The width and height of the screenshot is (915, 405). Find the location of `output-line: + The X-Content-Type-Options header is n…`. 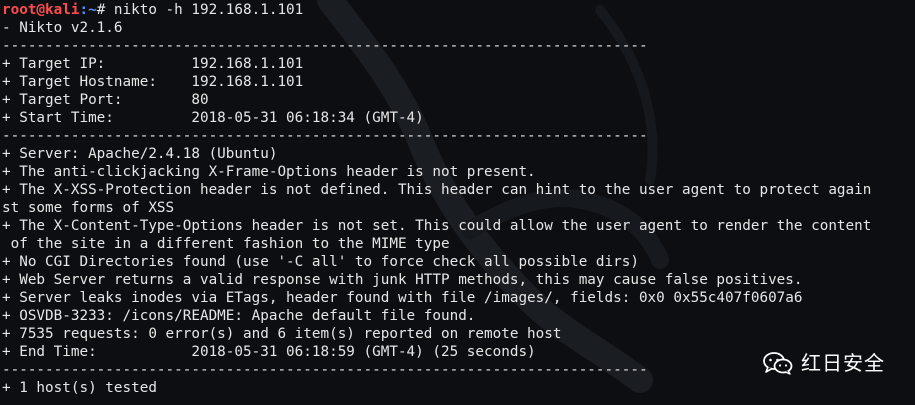

output-line: + The X-Content-Type-Options header is n… is located at coordinates (437, 226).